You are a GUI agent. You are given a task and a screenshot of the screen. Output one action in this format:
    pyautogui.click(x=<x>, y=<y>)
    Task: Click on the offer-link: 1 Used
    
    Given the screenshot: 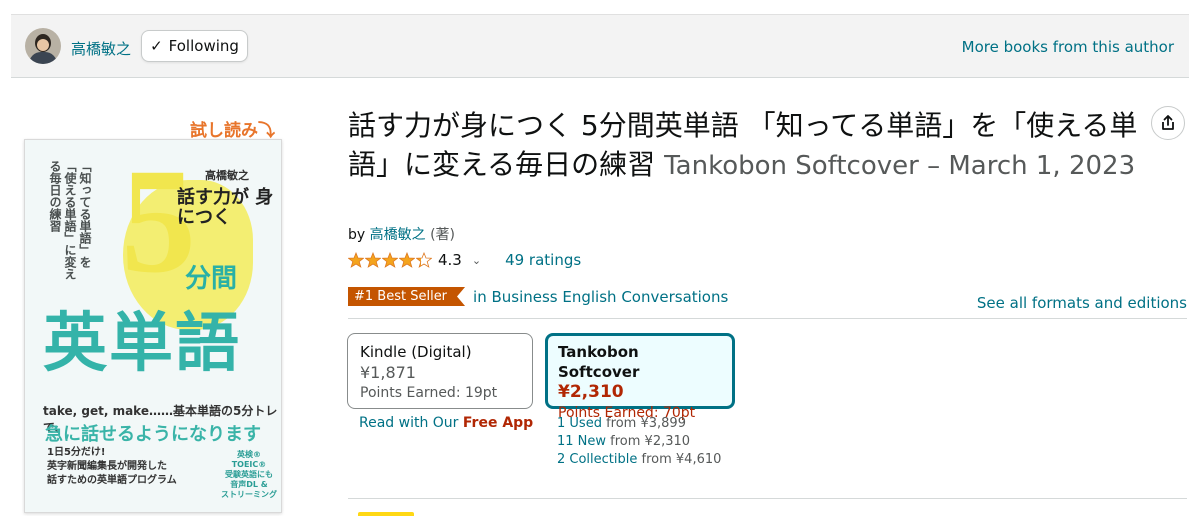 What is the action you would take?
    pyautogui.click(x=579, y=423)
    